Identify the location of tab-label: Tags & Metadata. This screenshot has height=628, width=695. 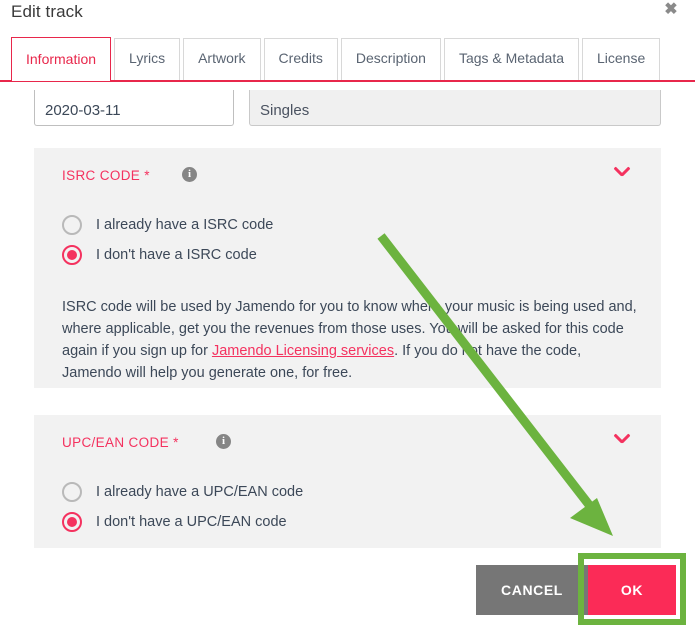
(511, 58).